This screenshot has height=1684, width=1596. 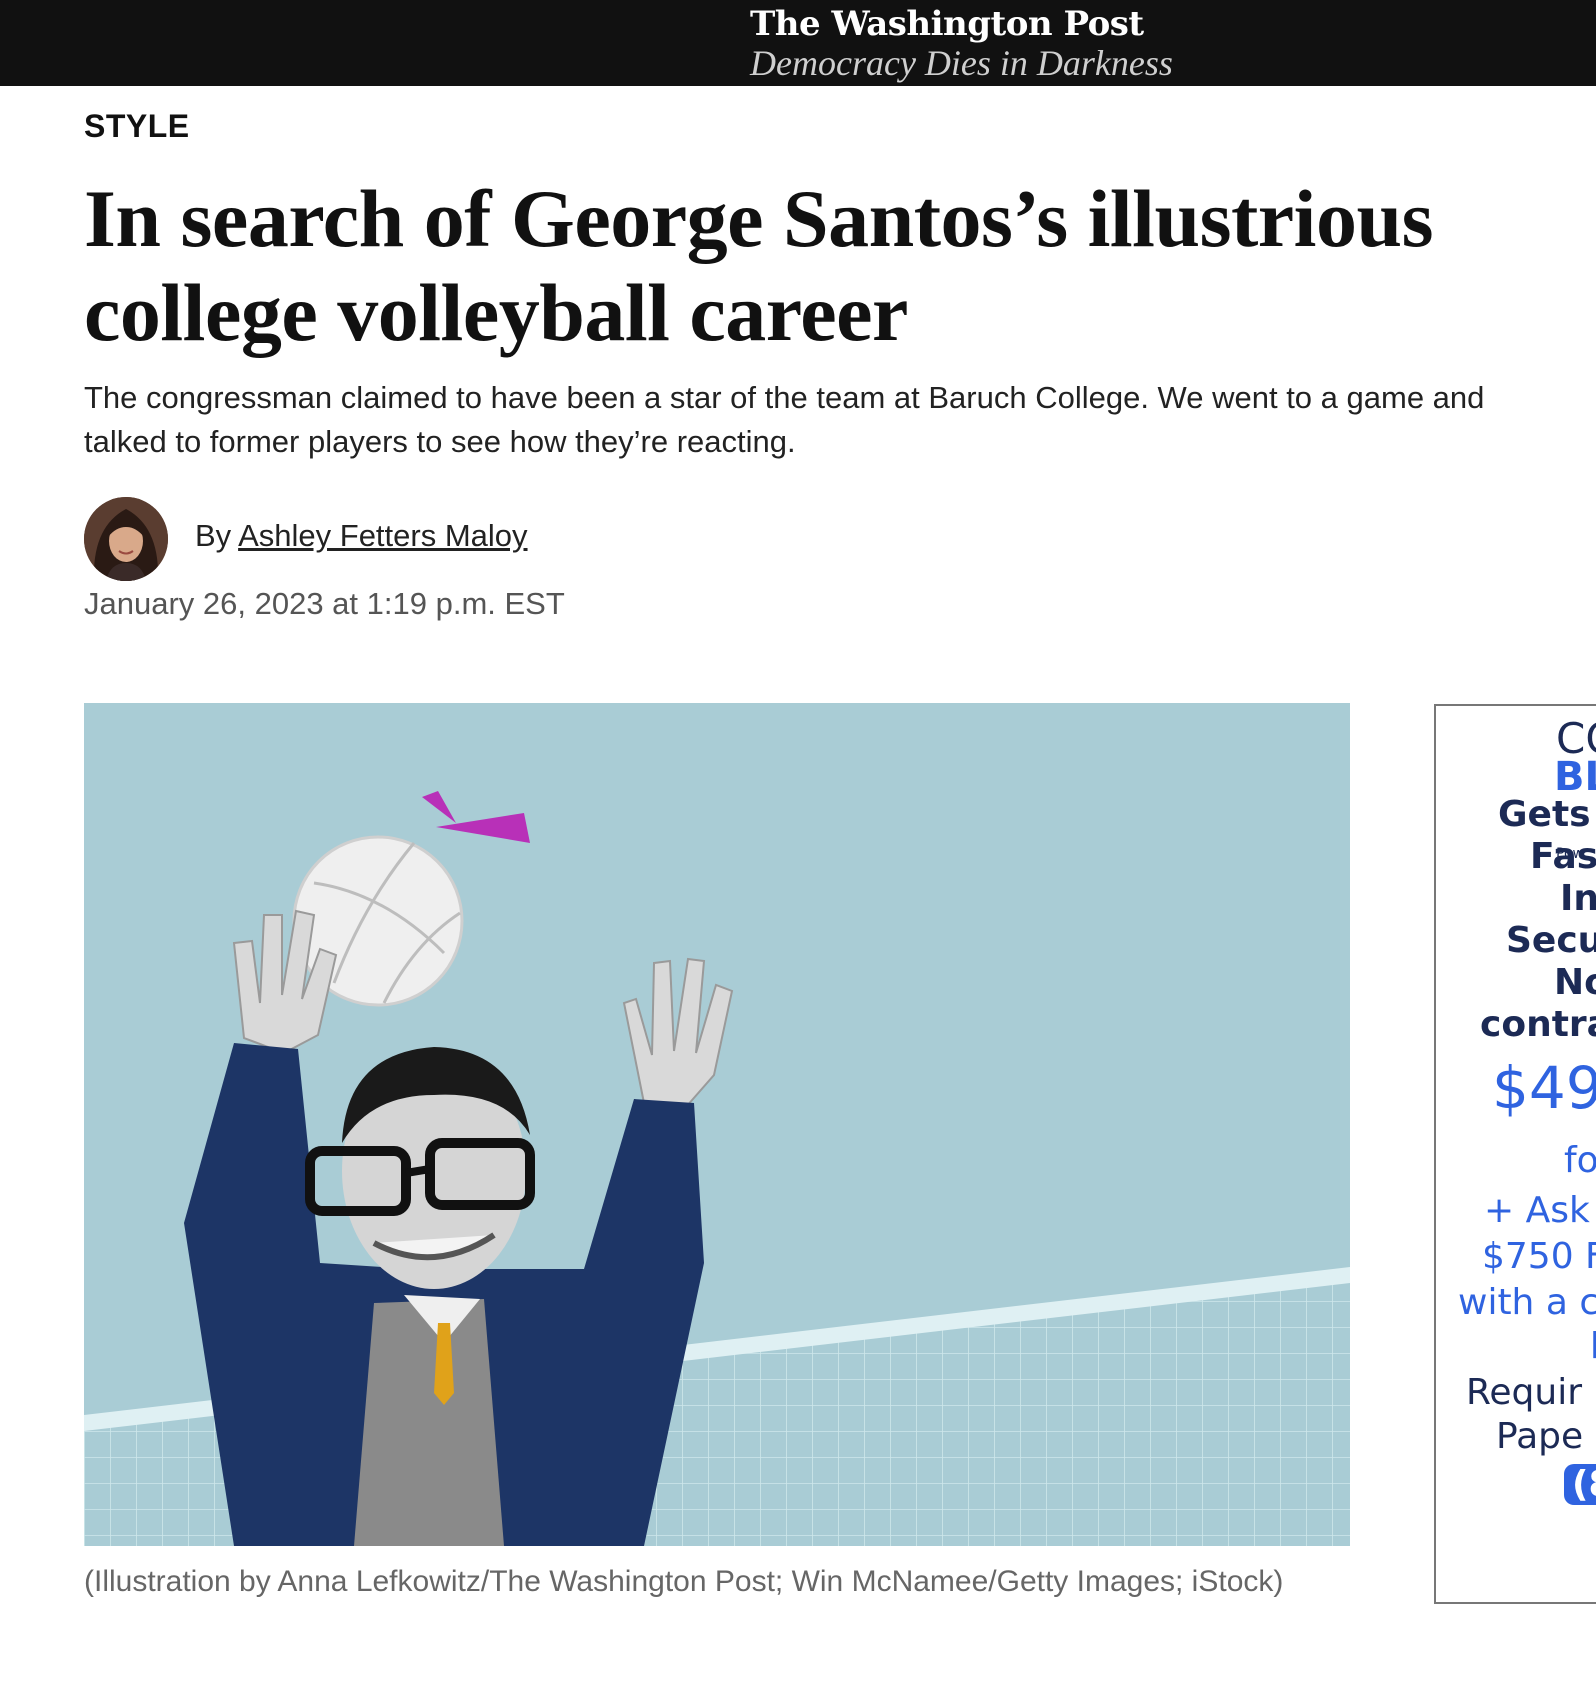 I want to click on ad-price: $49, so click(x=1544, y=1088).